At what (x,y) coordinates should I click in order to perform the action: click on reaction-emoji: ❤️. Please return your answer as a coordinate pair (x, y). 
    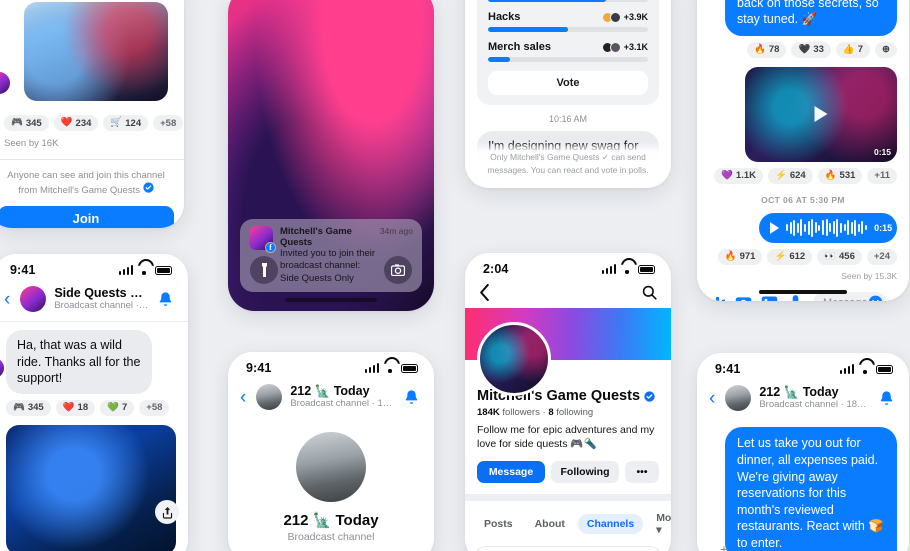
    Looking at the image, I should click on (66, 123).